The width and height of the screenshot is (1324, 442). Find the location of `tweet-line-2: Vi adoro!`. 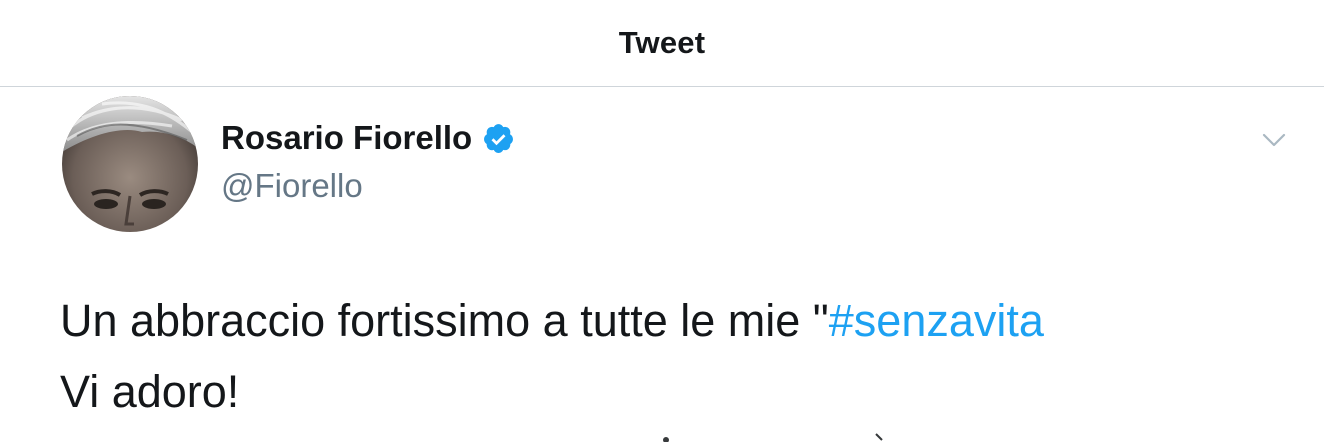

tweet-line-2: Vi adoro! is located at coordinates (150, 391).